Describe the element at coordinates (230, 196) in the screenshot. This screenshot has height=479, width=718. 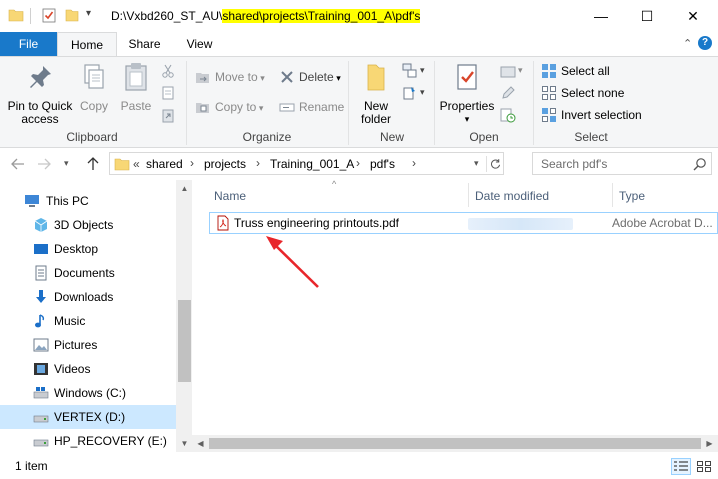
I see `column-header-name: Name` at that location.